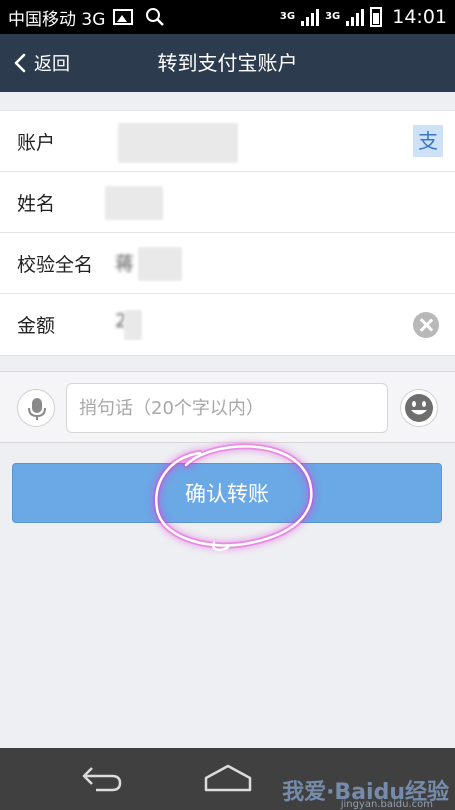 The width and height of the screenshot is (455, 810). Describe the element at coordinates (133, 325) in the screenshot. I see `amount-redacted` at that location.